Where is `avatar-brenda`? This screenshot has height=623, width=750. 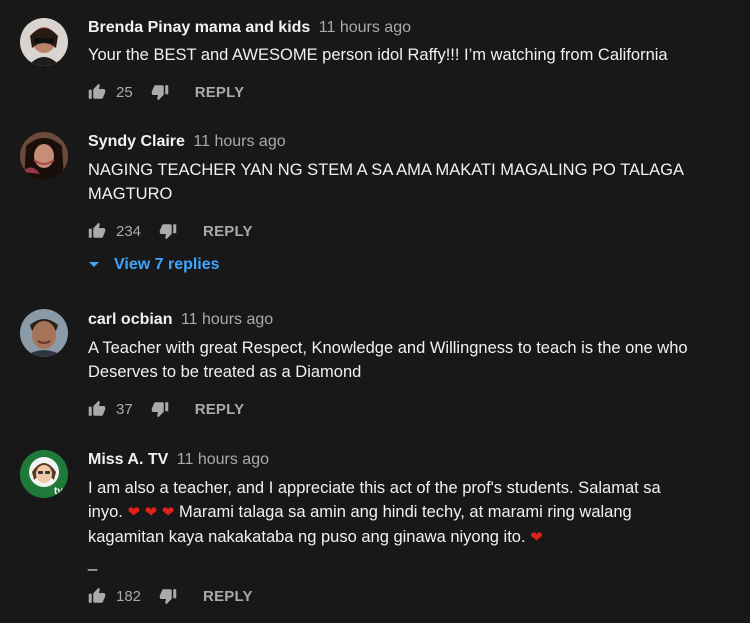 avatar-brenda is located at coordinates (44, 42).